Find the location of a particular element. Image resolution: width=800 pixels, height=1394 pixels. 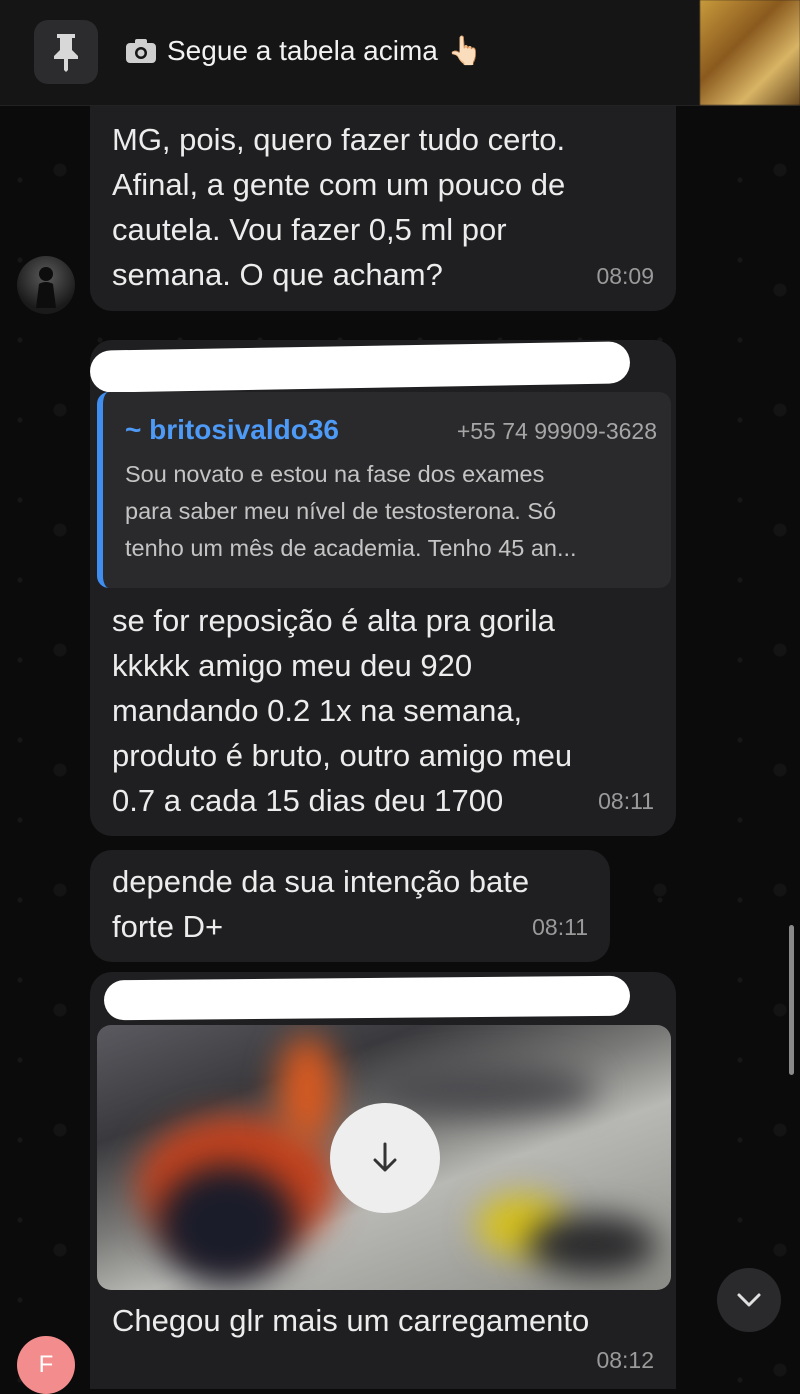

quoted-phone: +55 74 99909-3628 is located at coordinates (556, 431).